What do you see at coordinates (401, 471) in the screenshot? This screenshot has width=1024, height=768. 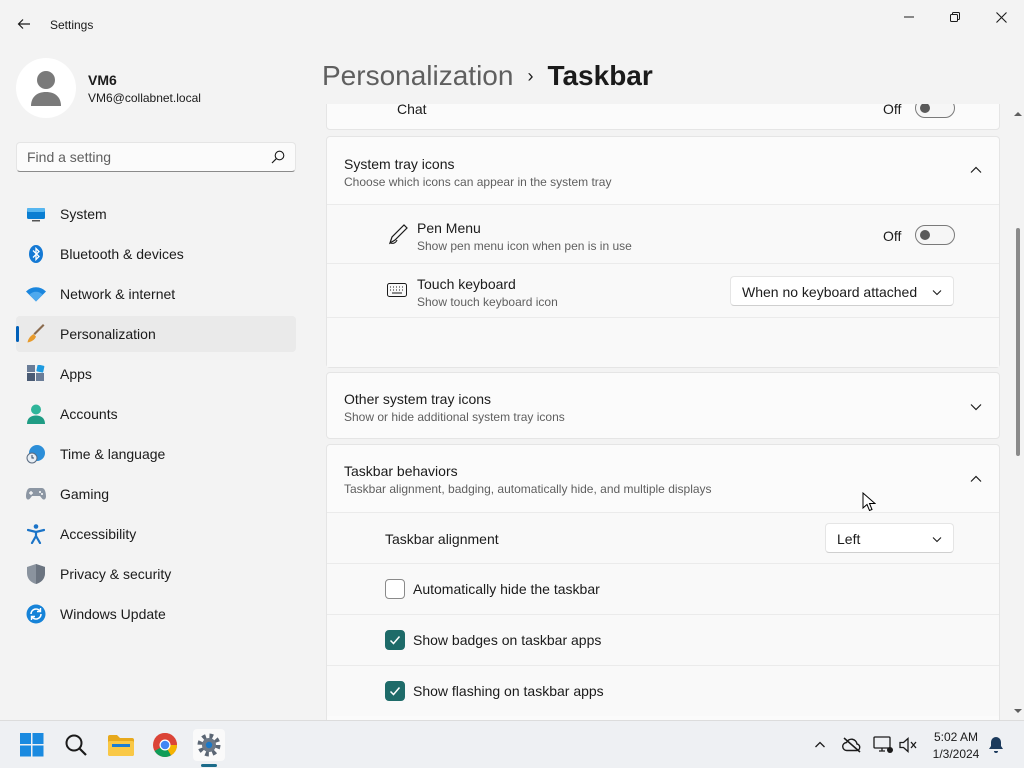 I see `behaviors-title: Taskbar behaviors` at bounding box center [401, 471].